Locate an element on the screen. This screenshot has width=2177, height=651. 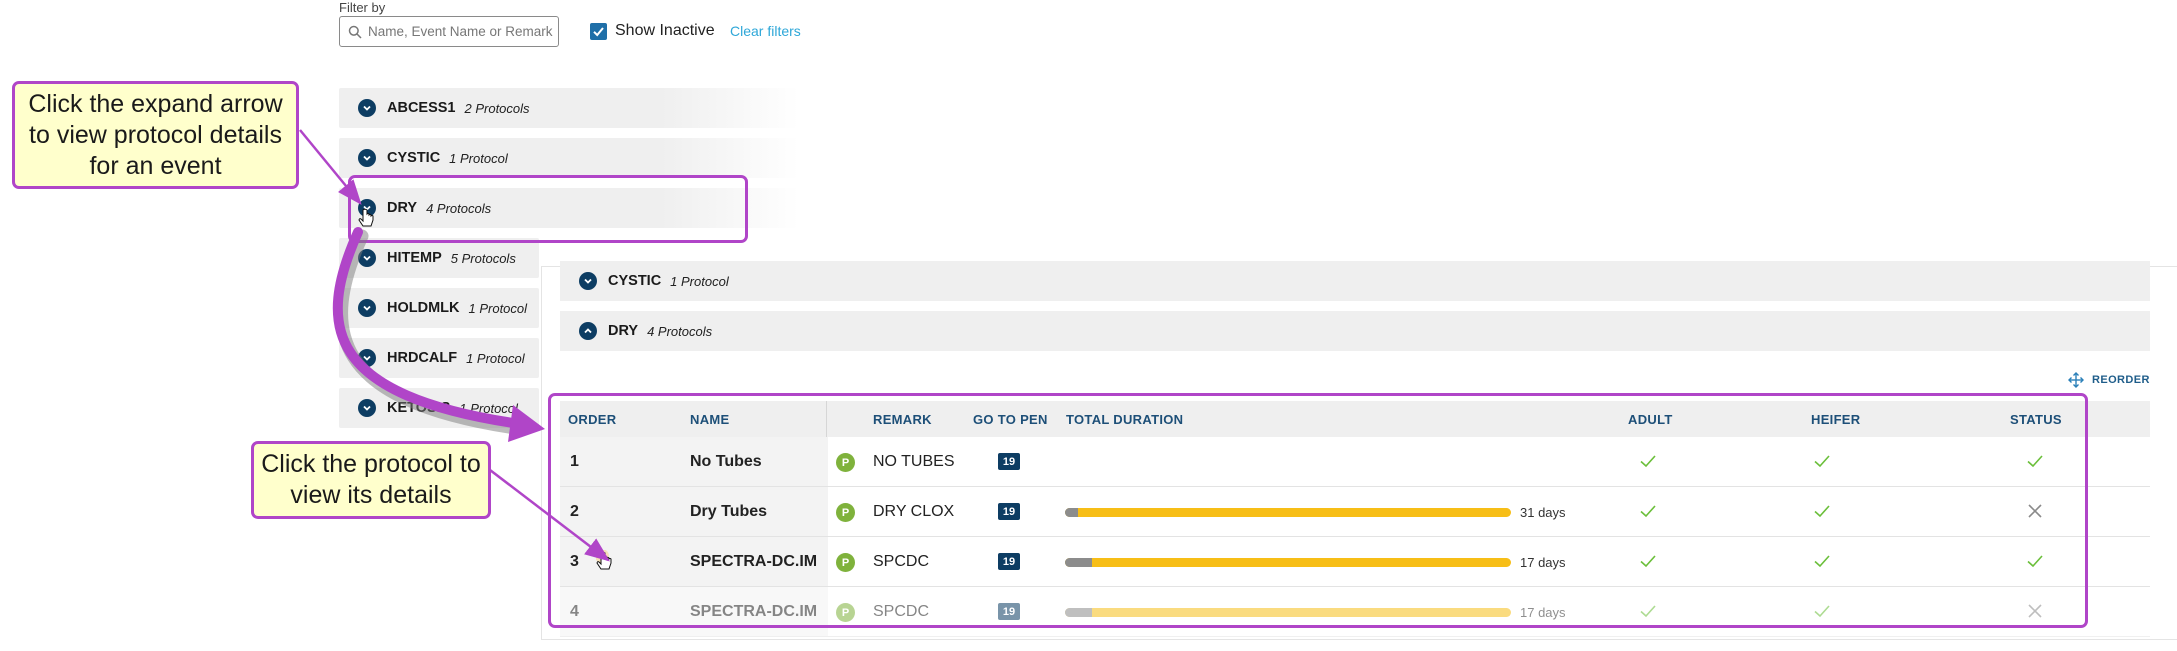
curved-arrow-head is located at coordinates (526, 423).